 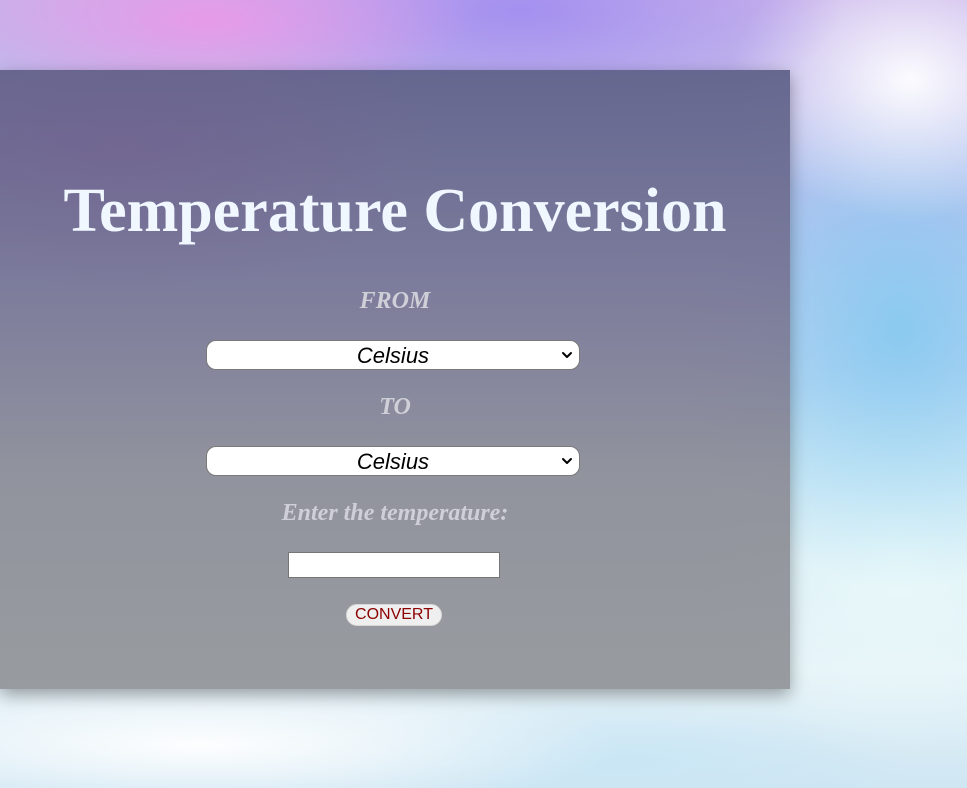 I want to click on convert-button: CONVERT, so click(x=394, y=615).